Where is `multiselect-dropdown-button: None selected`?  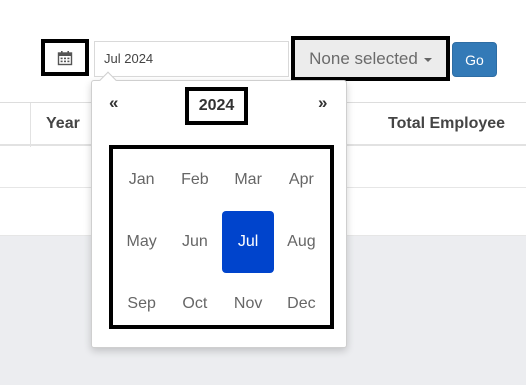 multiselect-dropdown-button: None selected is located at coordinates (370, 58).